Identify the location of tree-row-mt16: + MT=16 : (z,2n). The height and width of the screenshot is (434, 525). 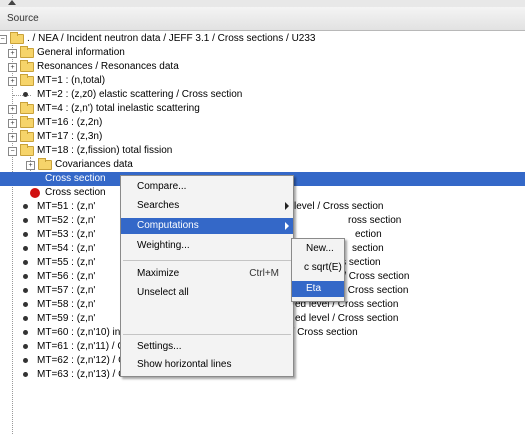
(262, 123).